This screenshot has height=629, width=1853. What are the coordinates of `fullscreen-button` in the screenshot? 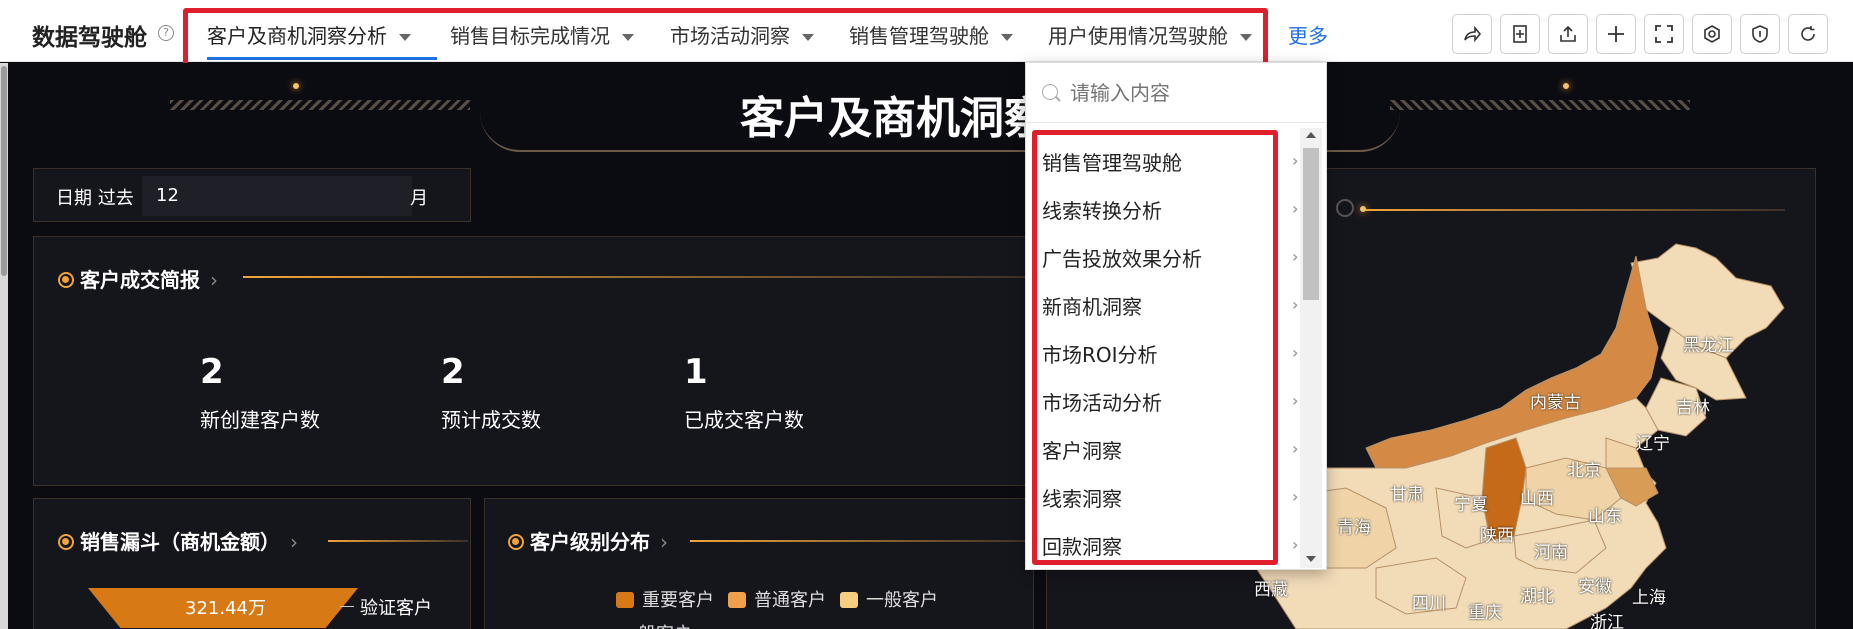 It's located at (1664, 34).